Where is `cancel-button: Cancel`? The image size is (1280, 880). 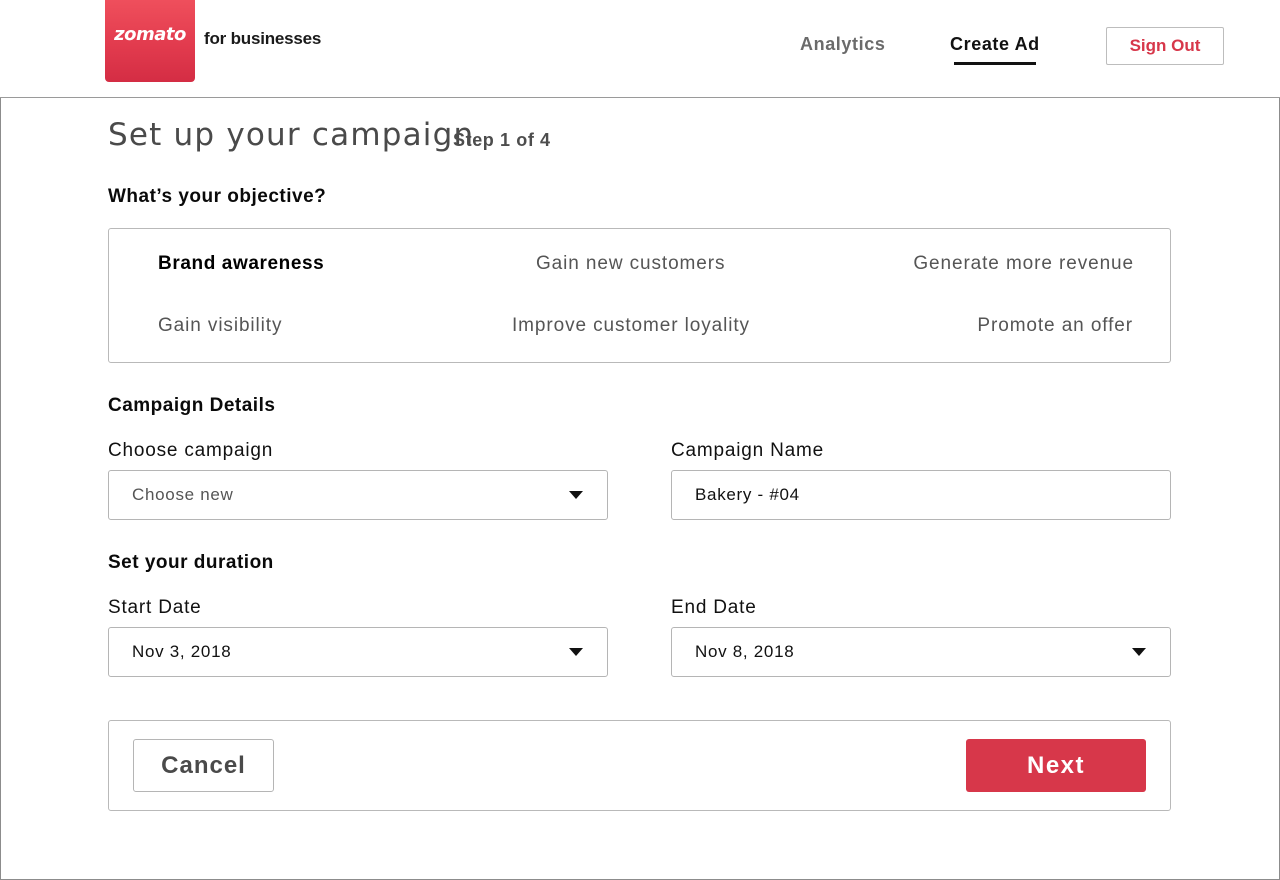
cancel-button: Cancel is located at coordinates (203, 765).